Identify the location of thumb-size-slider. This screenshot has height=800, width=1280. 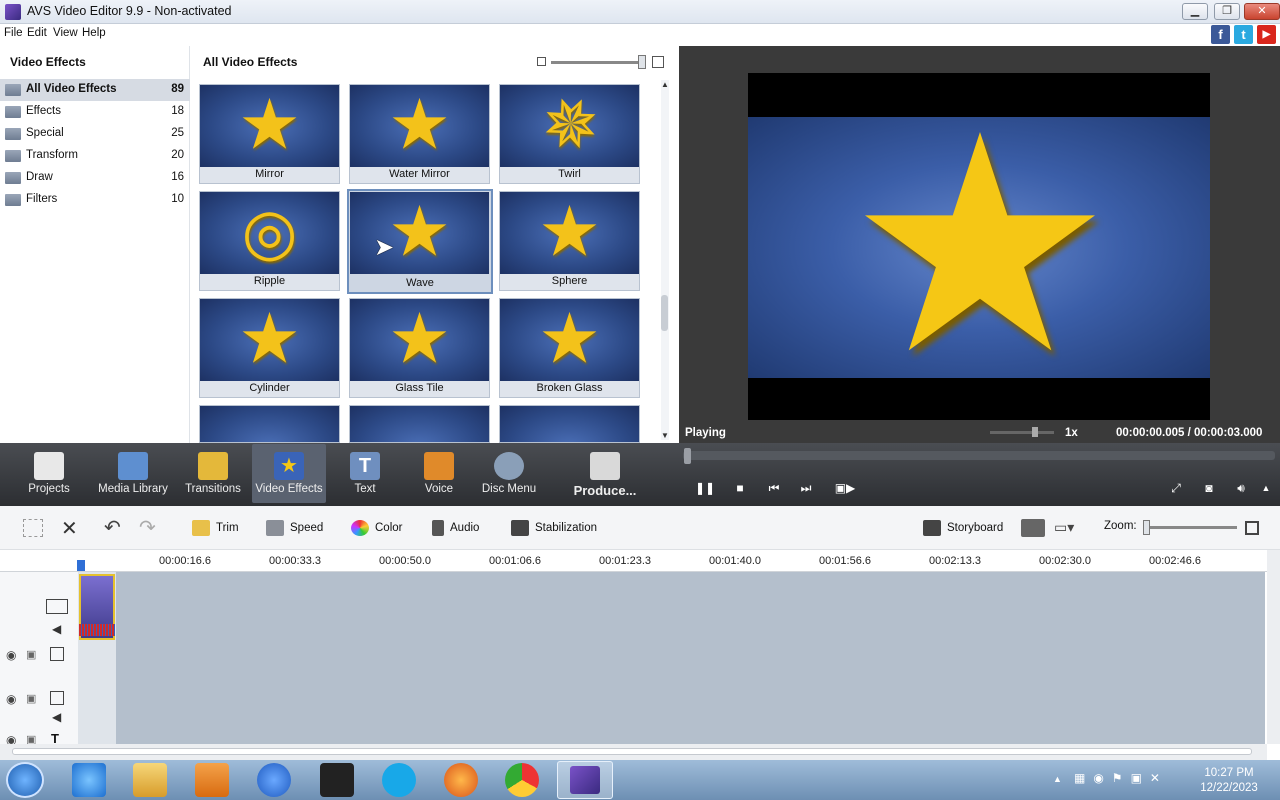
(597, 62).